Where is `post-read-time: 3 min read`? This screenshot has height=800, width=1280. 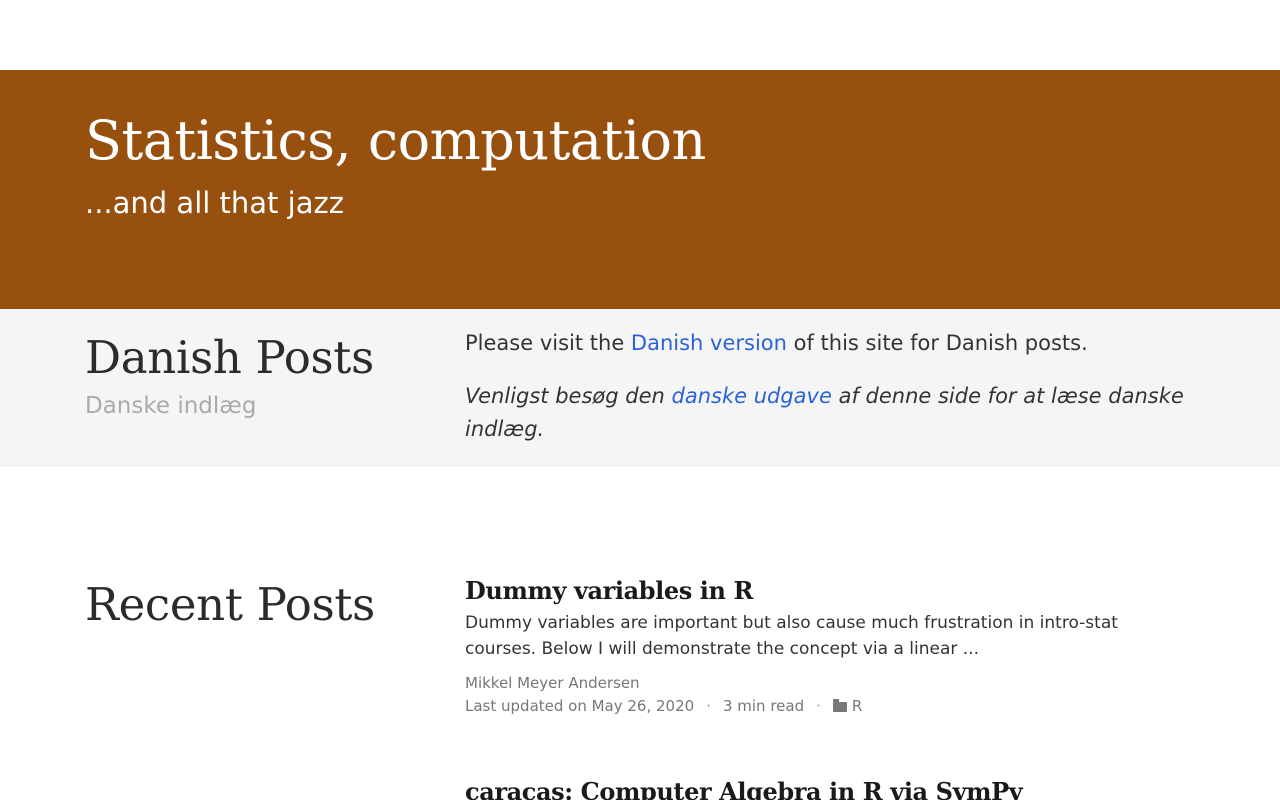
post-read-time: 3 min read is located at coordinates (763, 705).